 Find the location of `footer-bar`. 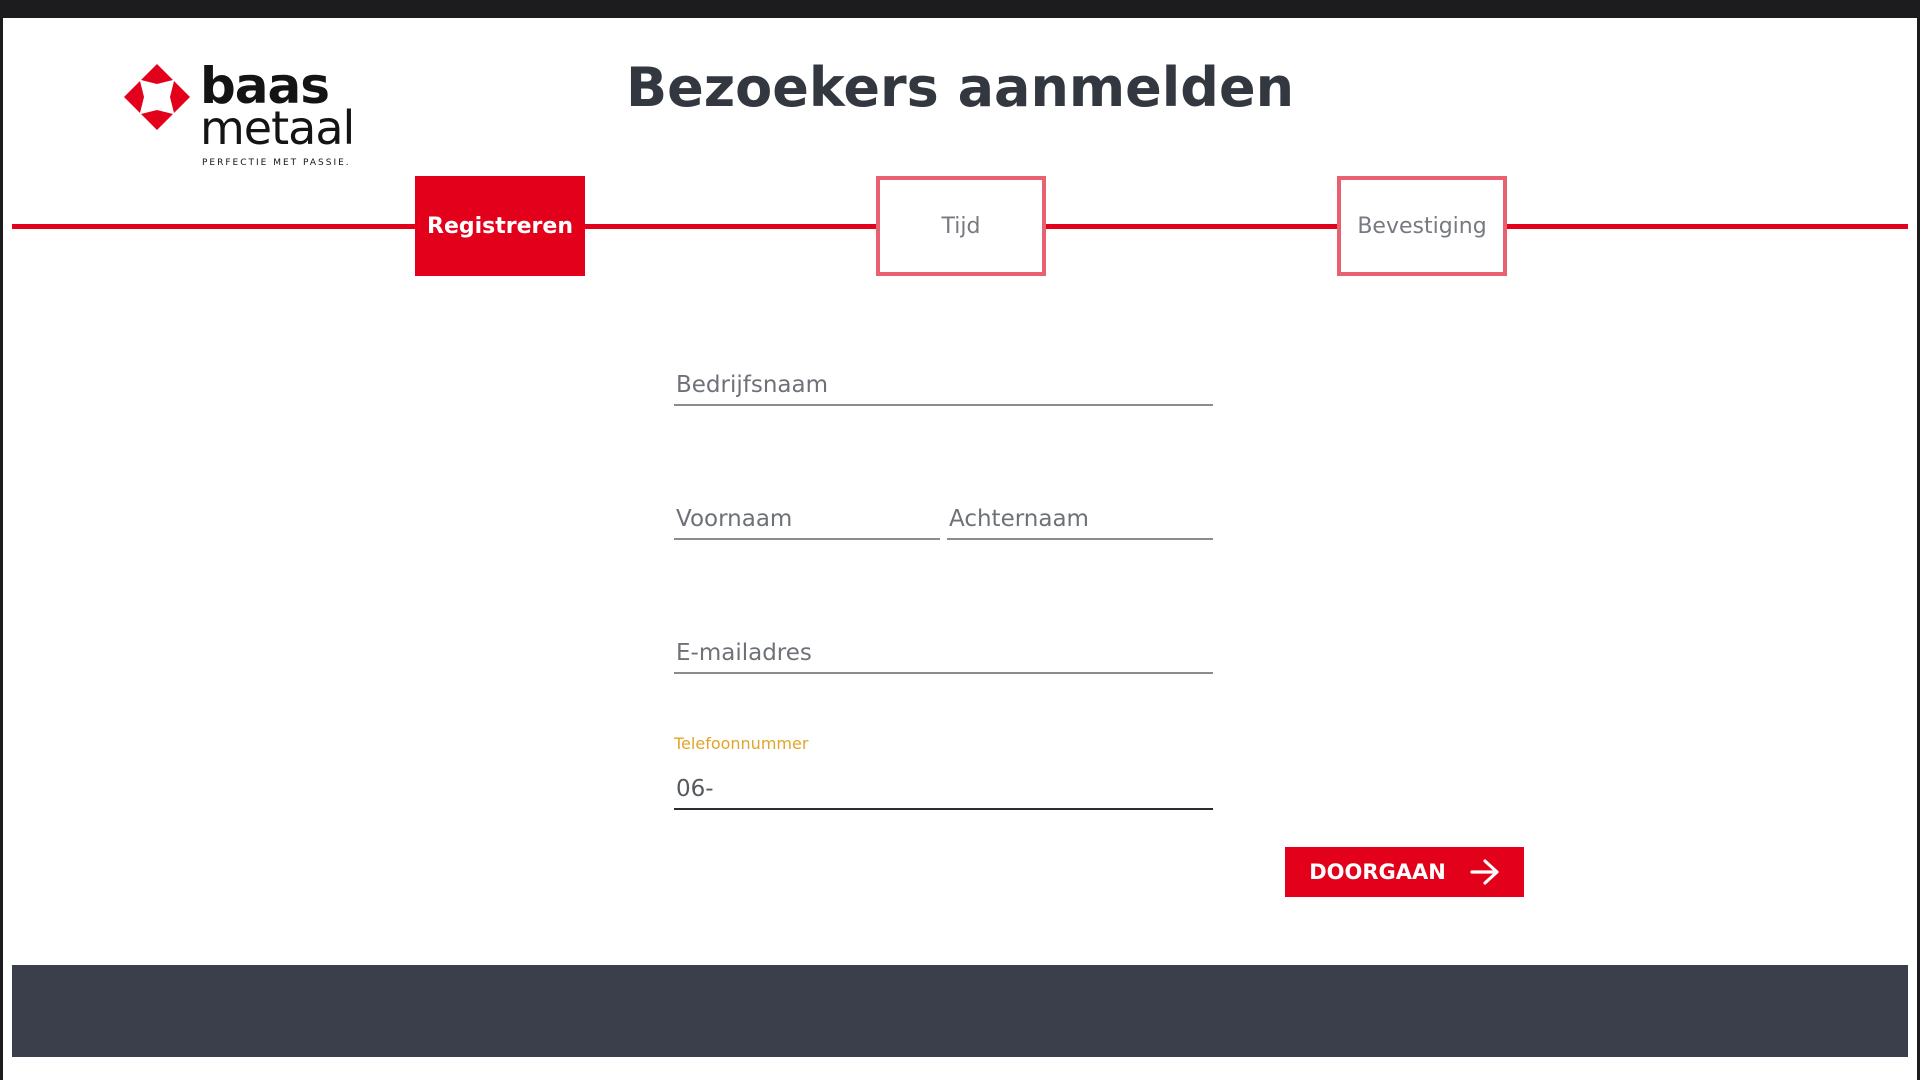

footer-bar is located at coordinates (960, 1011).